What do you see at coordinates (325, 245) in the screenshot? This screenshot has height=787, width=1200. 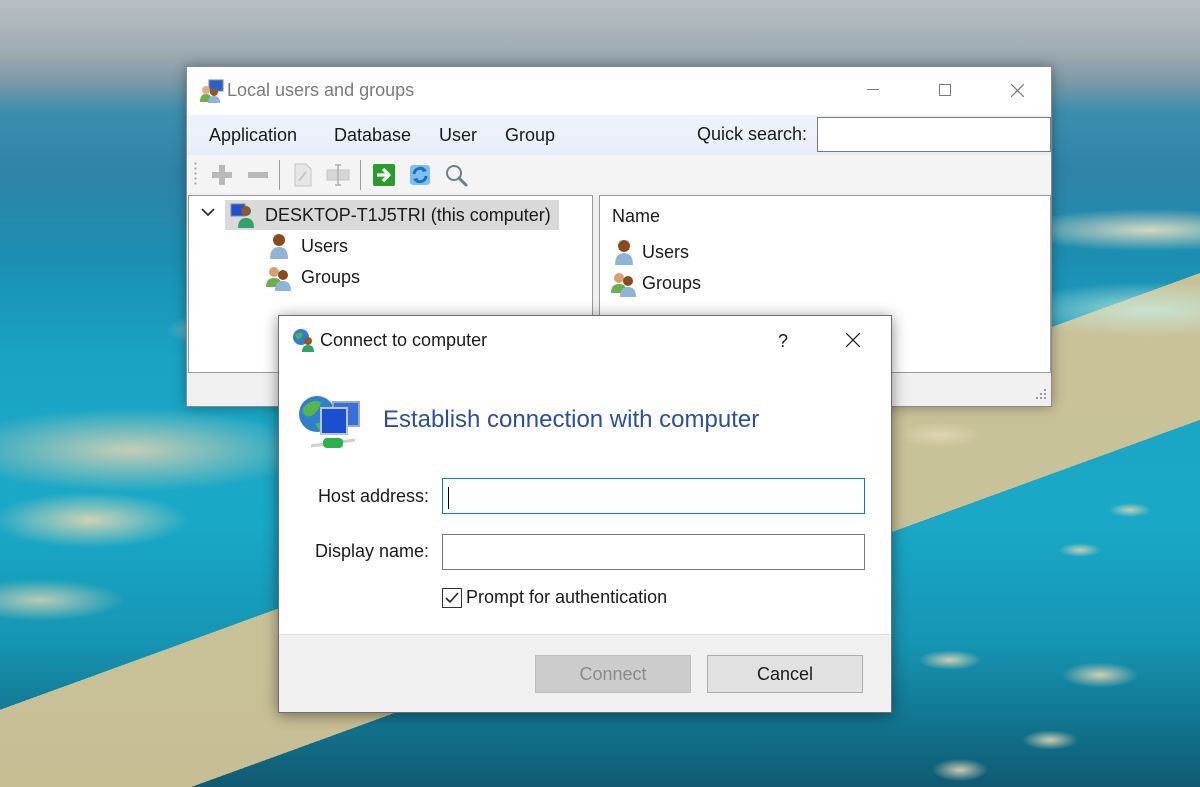 I see `tree-node-label: Users` at bounding box center [325, 245].